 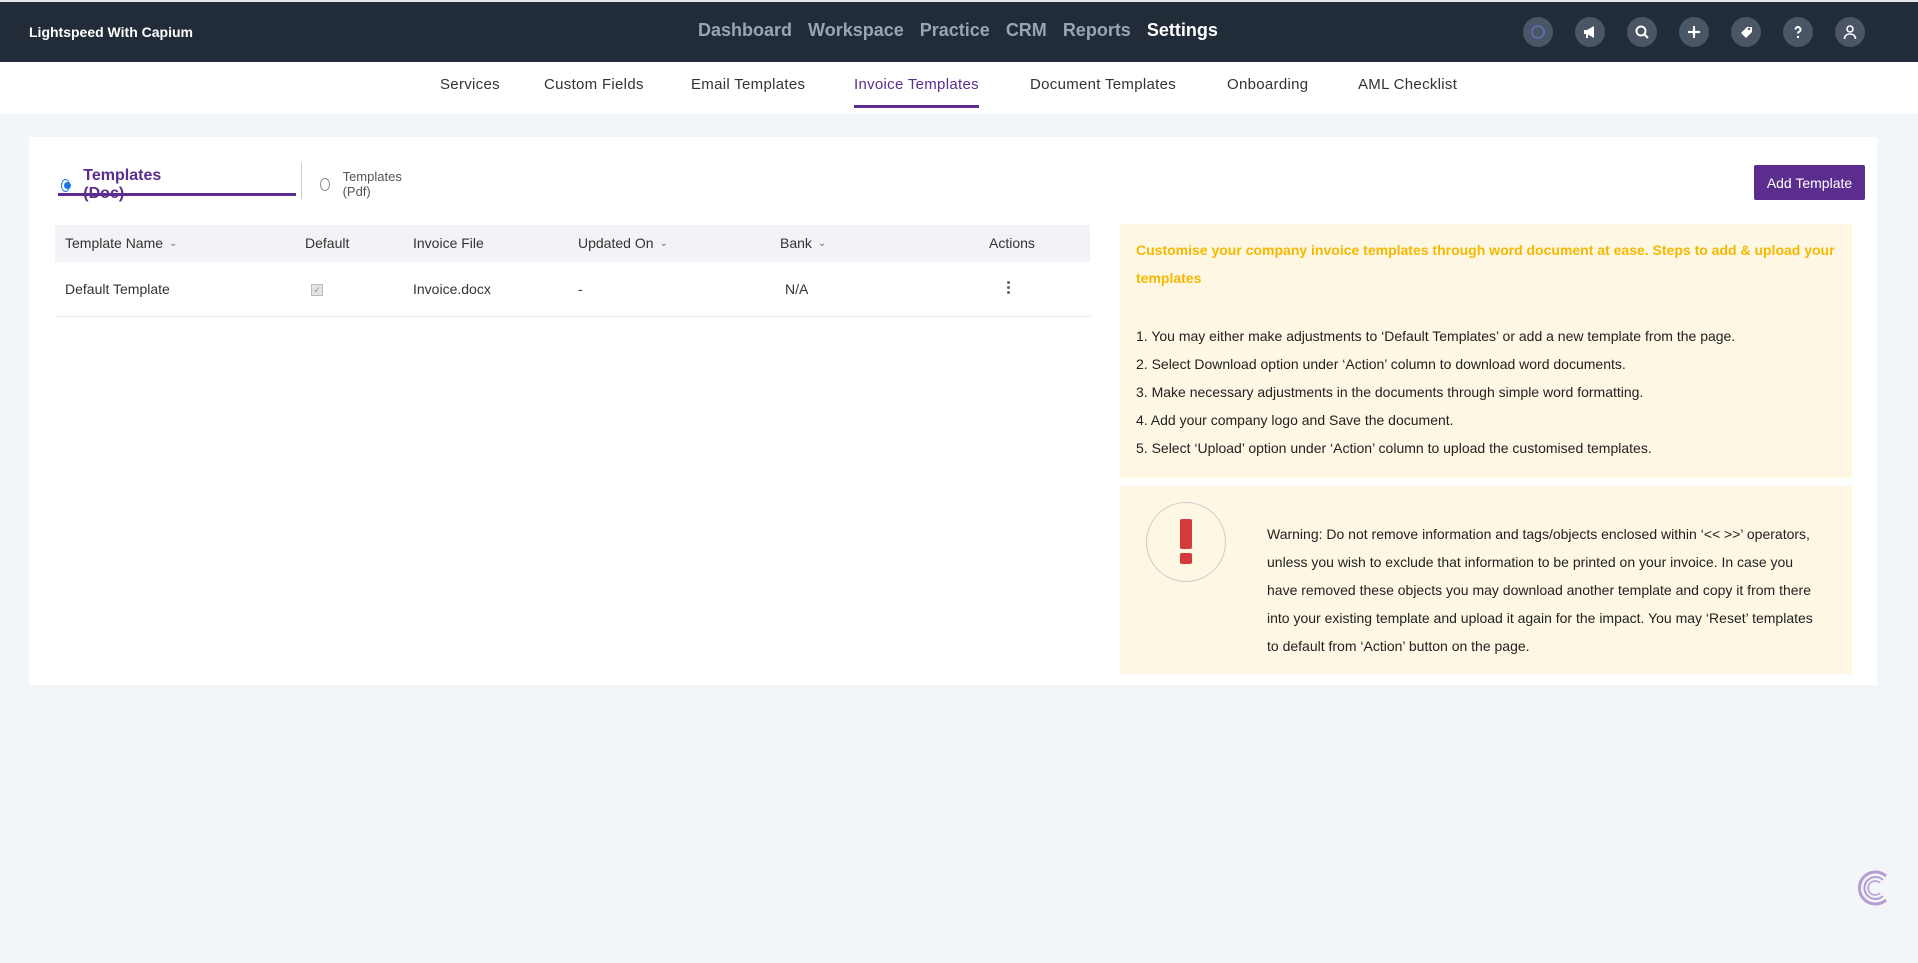 I want to click on brand-name: Lightspeed With Capium, so click(x=111, y=32).